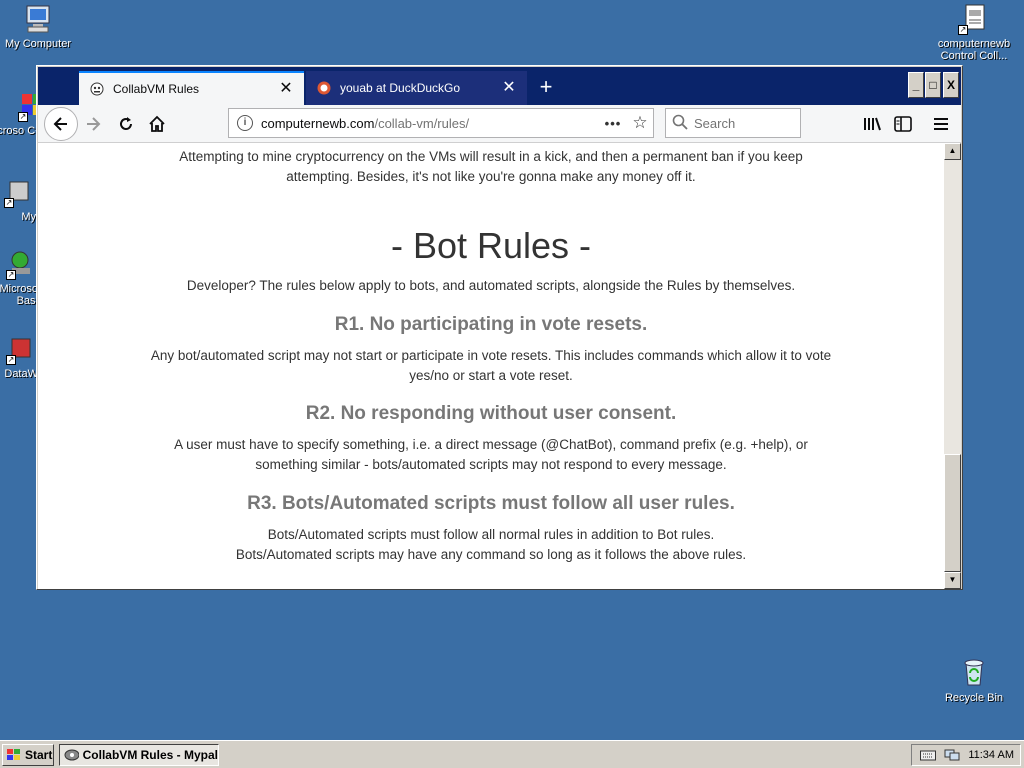  I want to click on home-button, so click(157, 124).